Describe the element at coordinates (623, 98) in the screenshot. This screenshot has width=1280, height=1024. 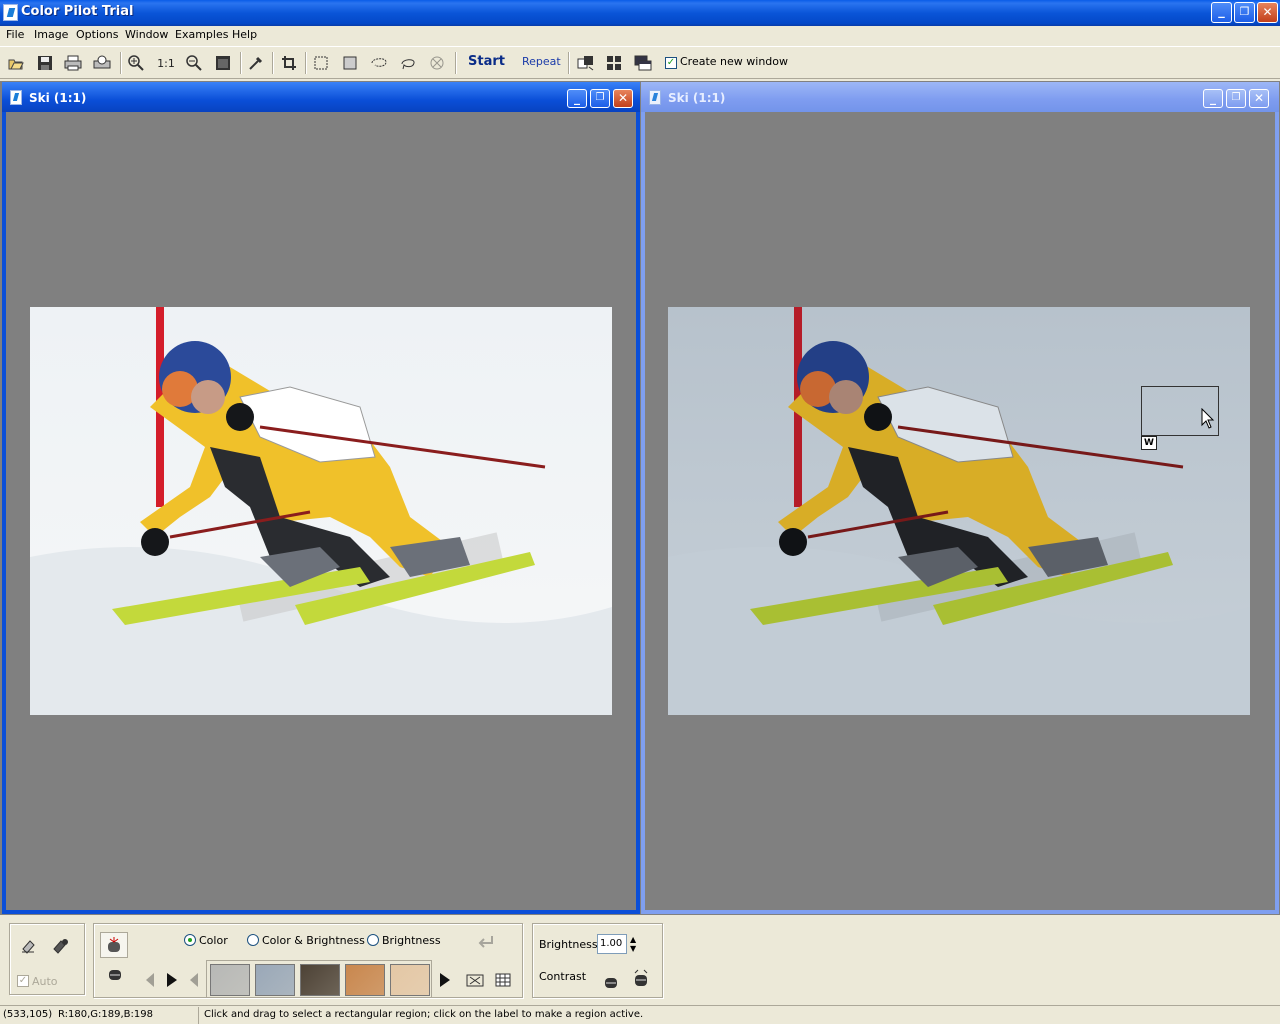
I see `child-close-button: ✕` at that location.